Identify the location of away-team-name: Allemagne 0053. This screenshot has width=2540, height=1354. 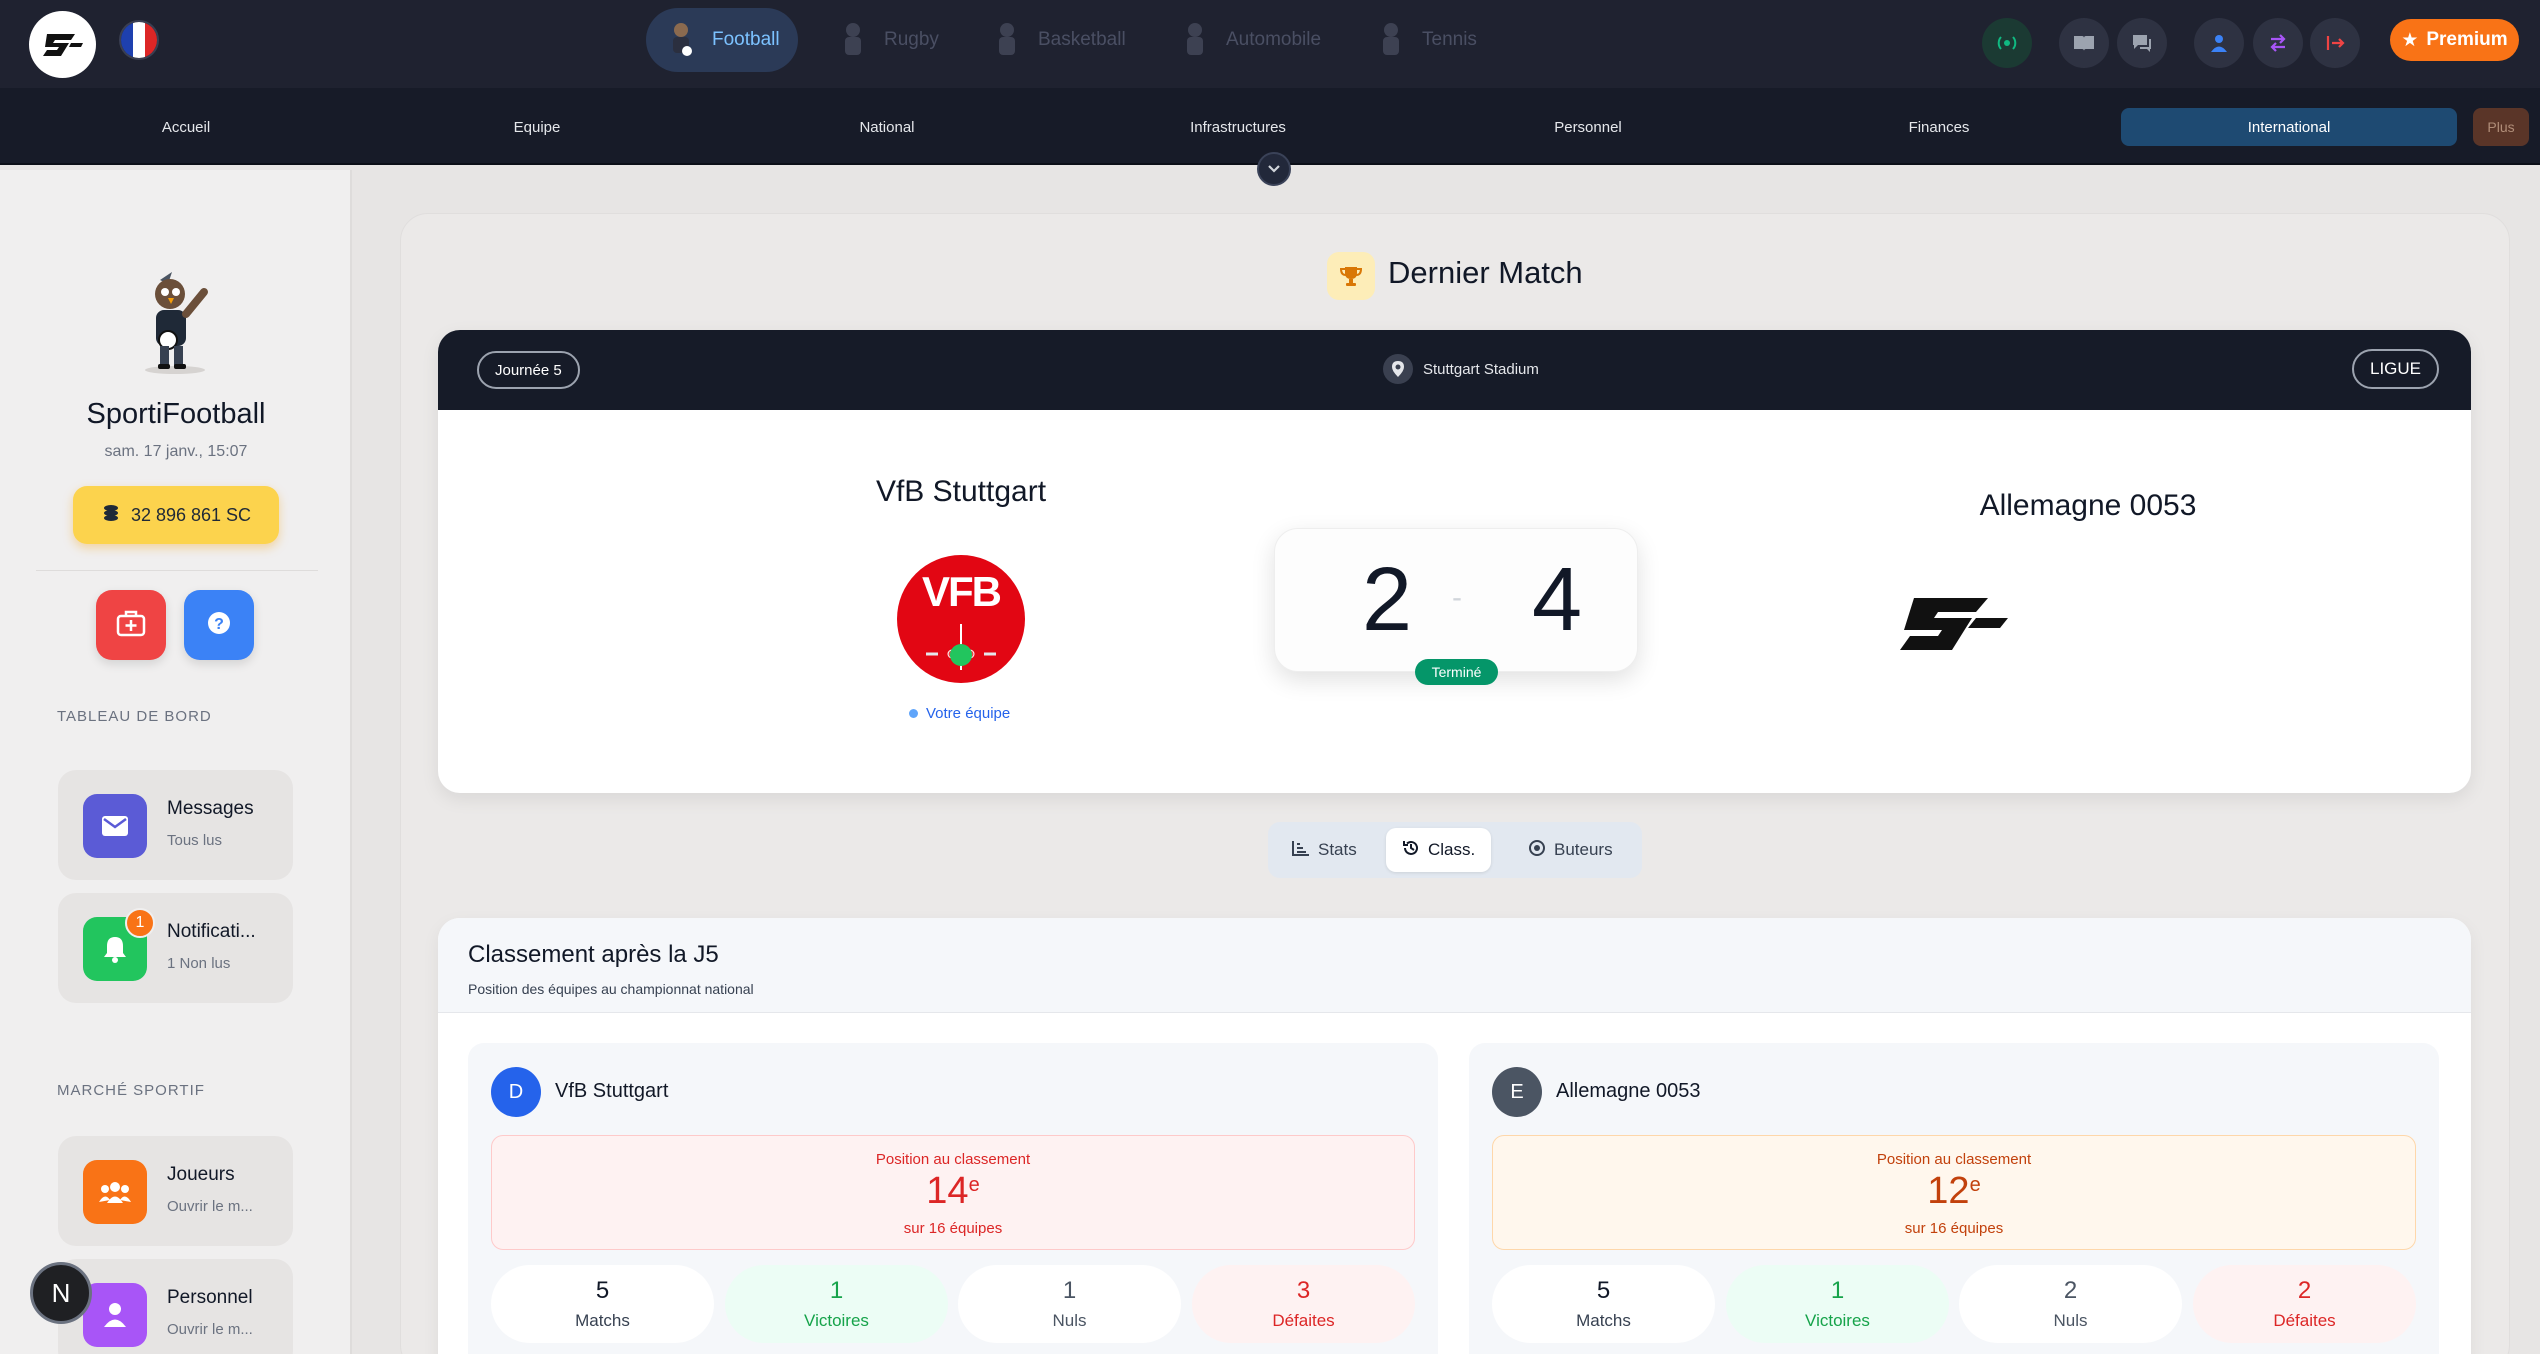
(2088, 505).